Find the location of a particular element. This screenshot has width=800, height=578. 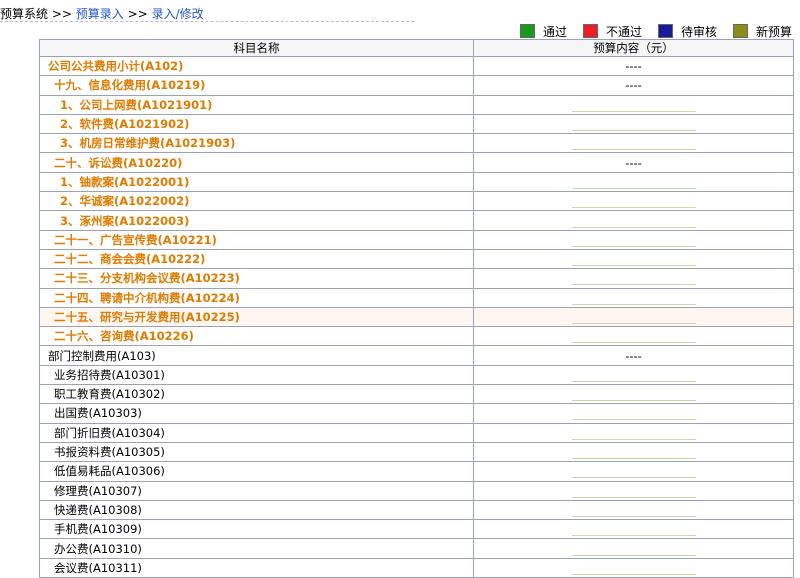

account-name-cell: 1、铀款案(A1022001) is located at coordinates (256, 182).